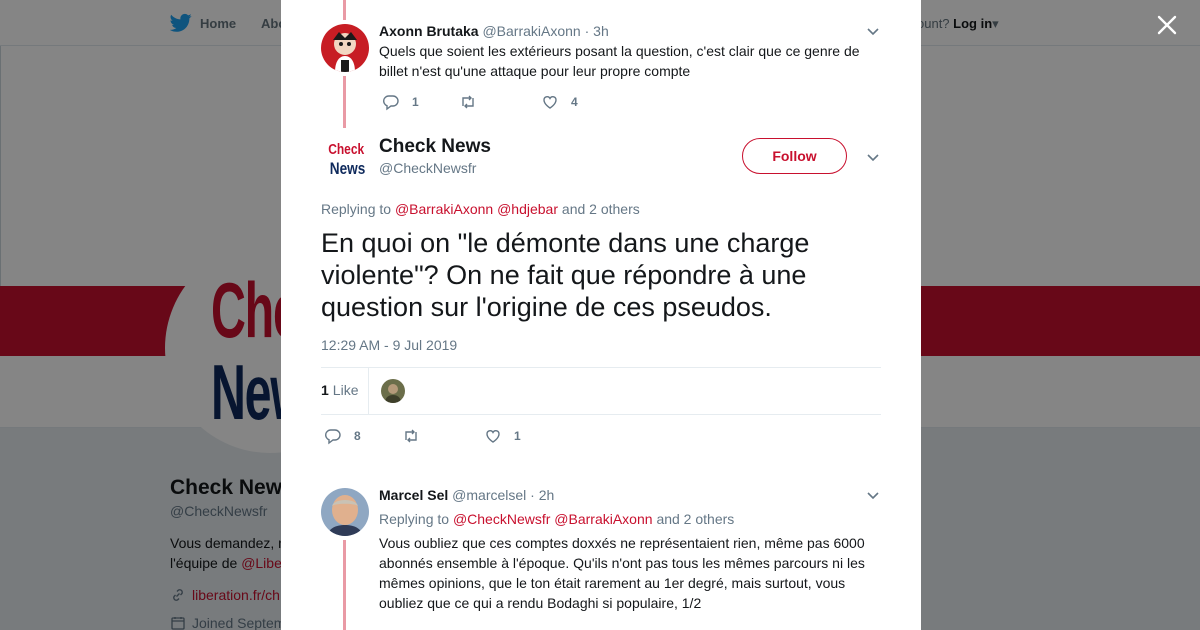 This screenshot has width=1200, height=630. What do you see at coordinates (501, 519) in the screenshot?
I see `mention-link: @CheckNewsfr` at bounding box center [501, 519].